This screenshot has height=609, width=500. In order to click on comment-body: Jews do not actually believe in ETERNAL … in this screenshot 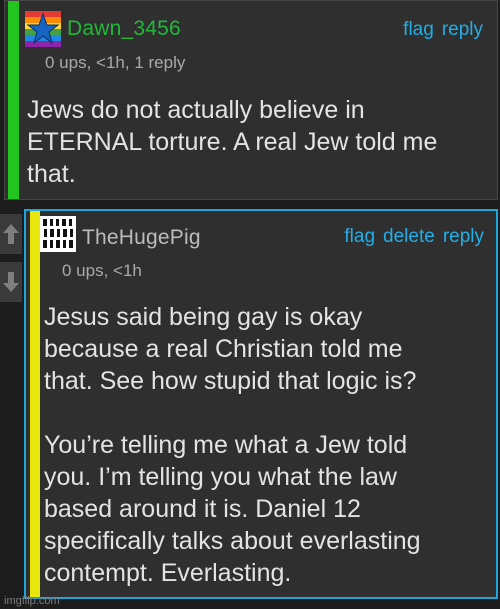, I will do `click(232, 142)`.